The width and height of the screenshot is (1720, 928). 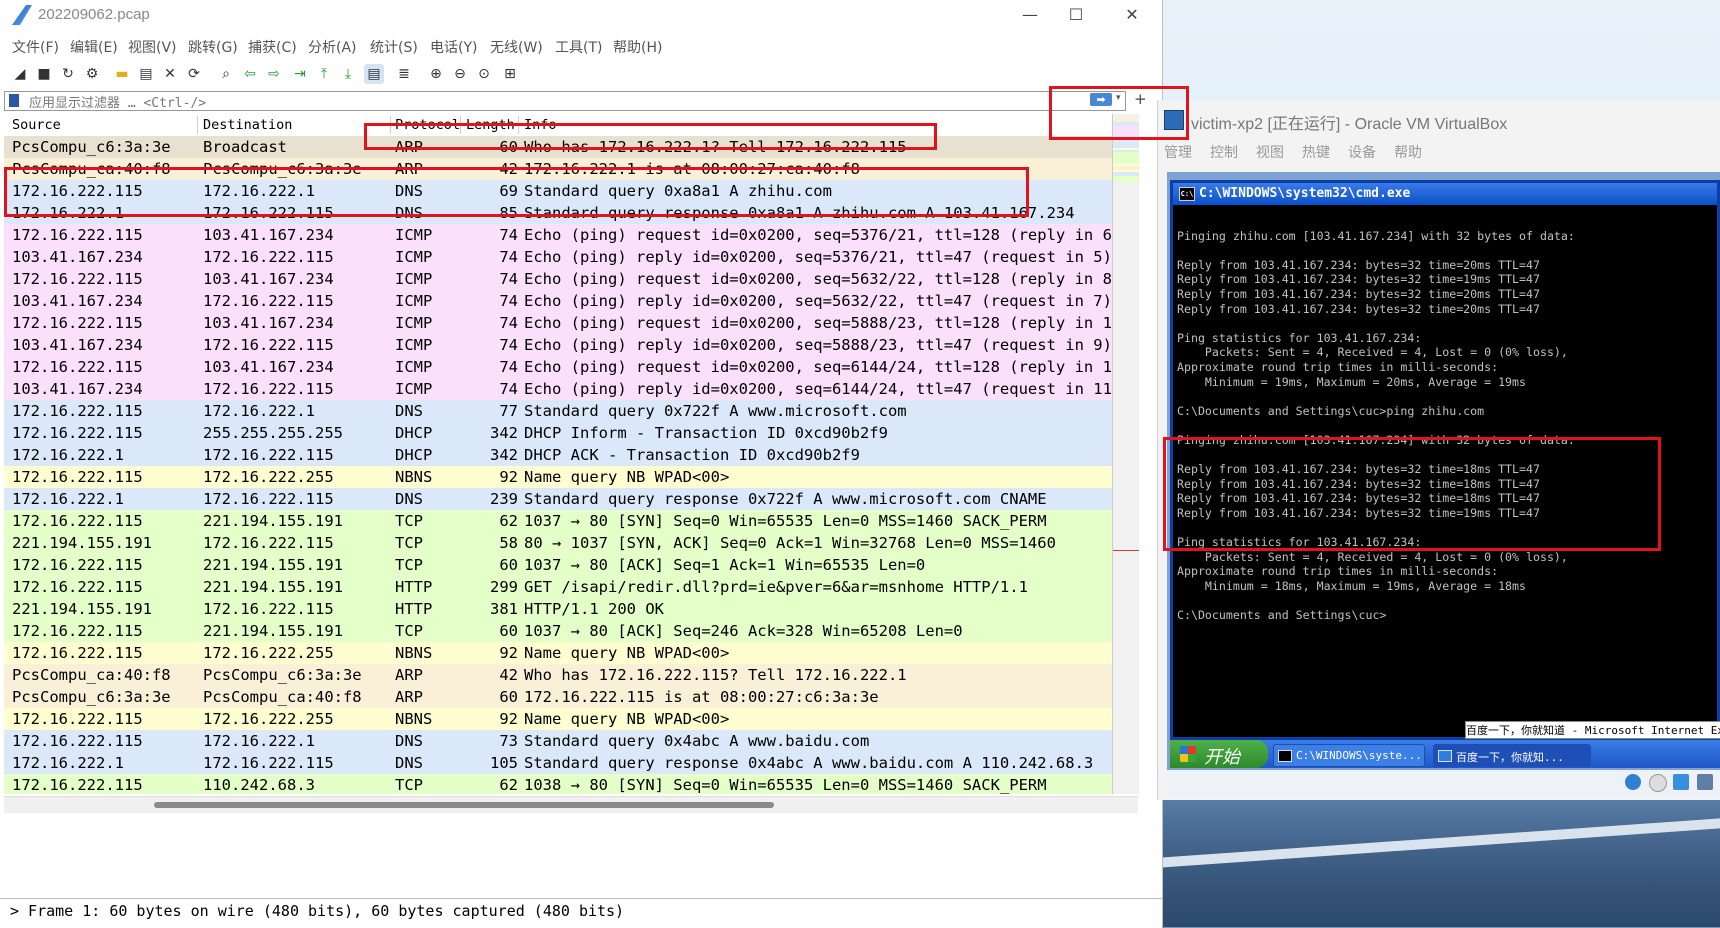 What do you see at coordinates (36, 125) in the screenshot?
I see `column-source: Source` at bounding box center [36, 125].